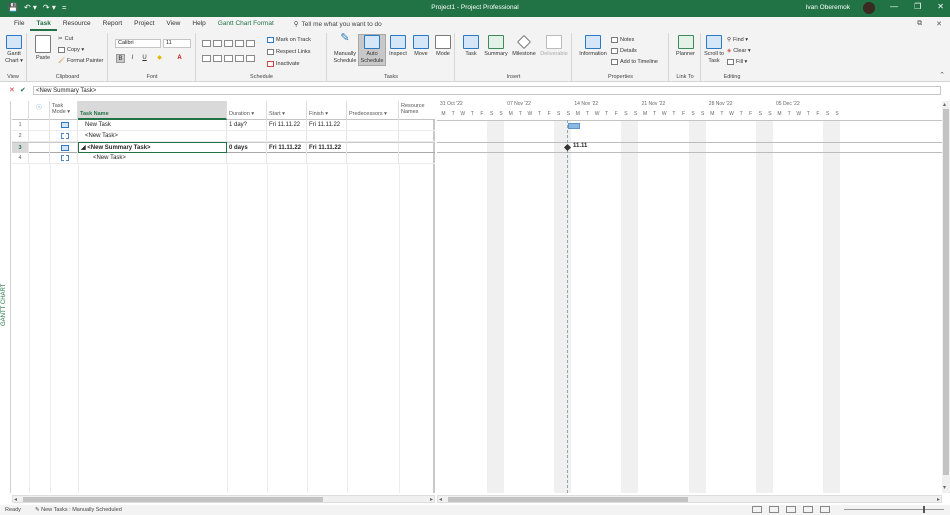 This screenshot has height=515, width=950. Describe the element at coordinates (23, 90) in the screenshot. I see `confirm-entry-icon: ✔` at that location.